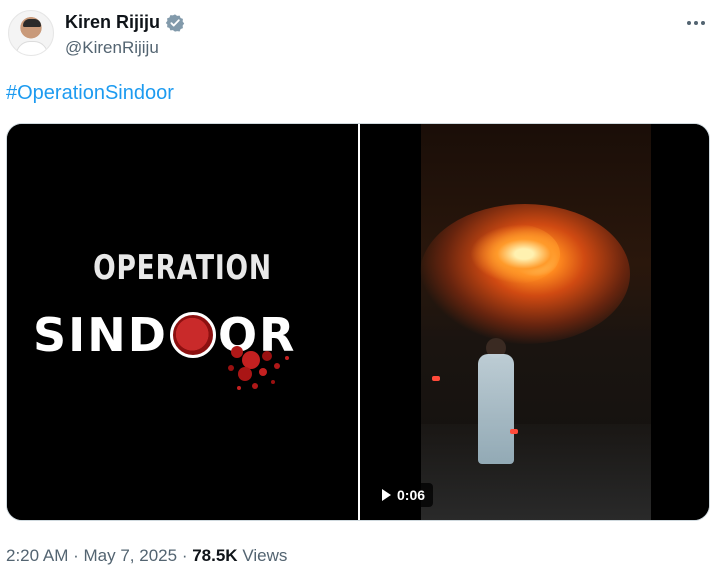 This screenshot has height=577, width=710. What do you see at coordinates (411, 495) in the screenshot?
I see `video-duration: 0:06` at bounding box center [411, 495].